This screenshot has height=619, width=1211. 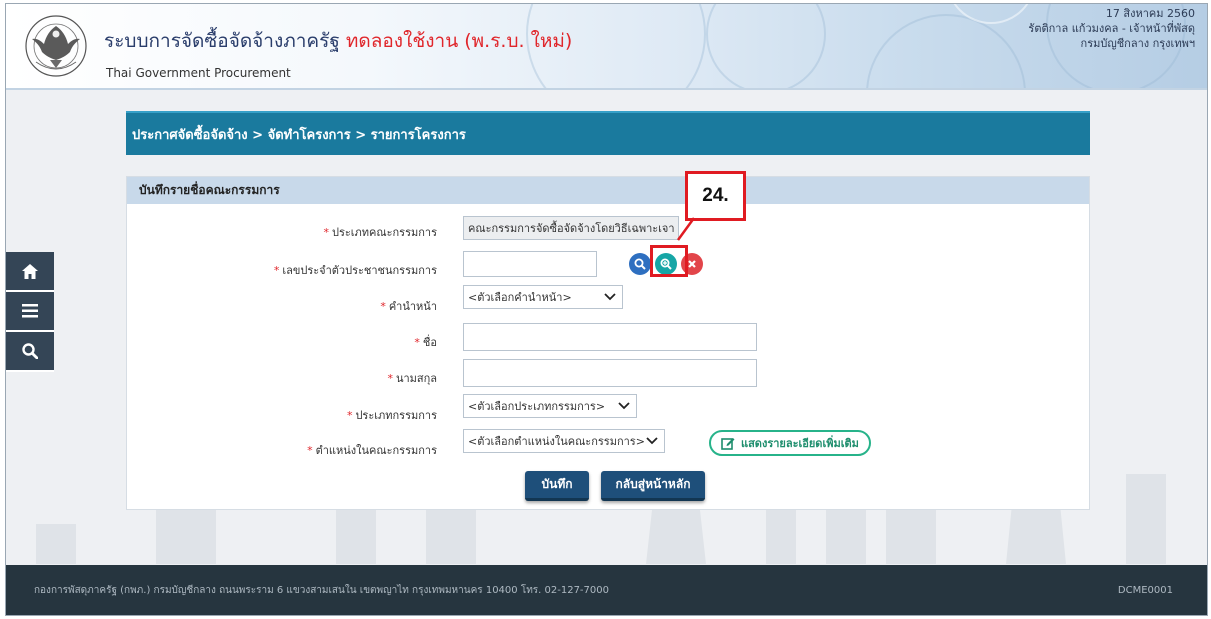 I want to click on menu-button, so click(x=30, y=312).